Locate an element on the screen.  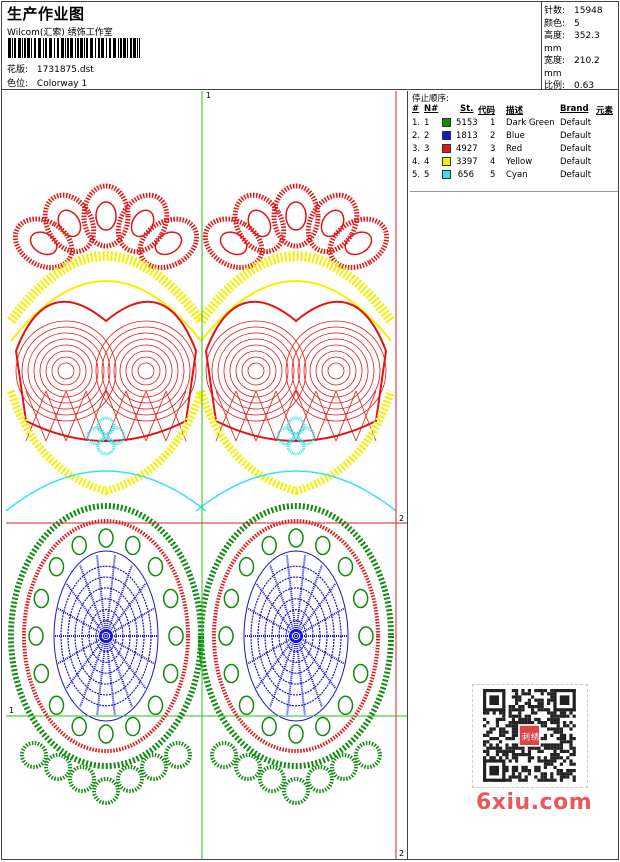
row-description: Blue is located at coordinates (515, 136).